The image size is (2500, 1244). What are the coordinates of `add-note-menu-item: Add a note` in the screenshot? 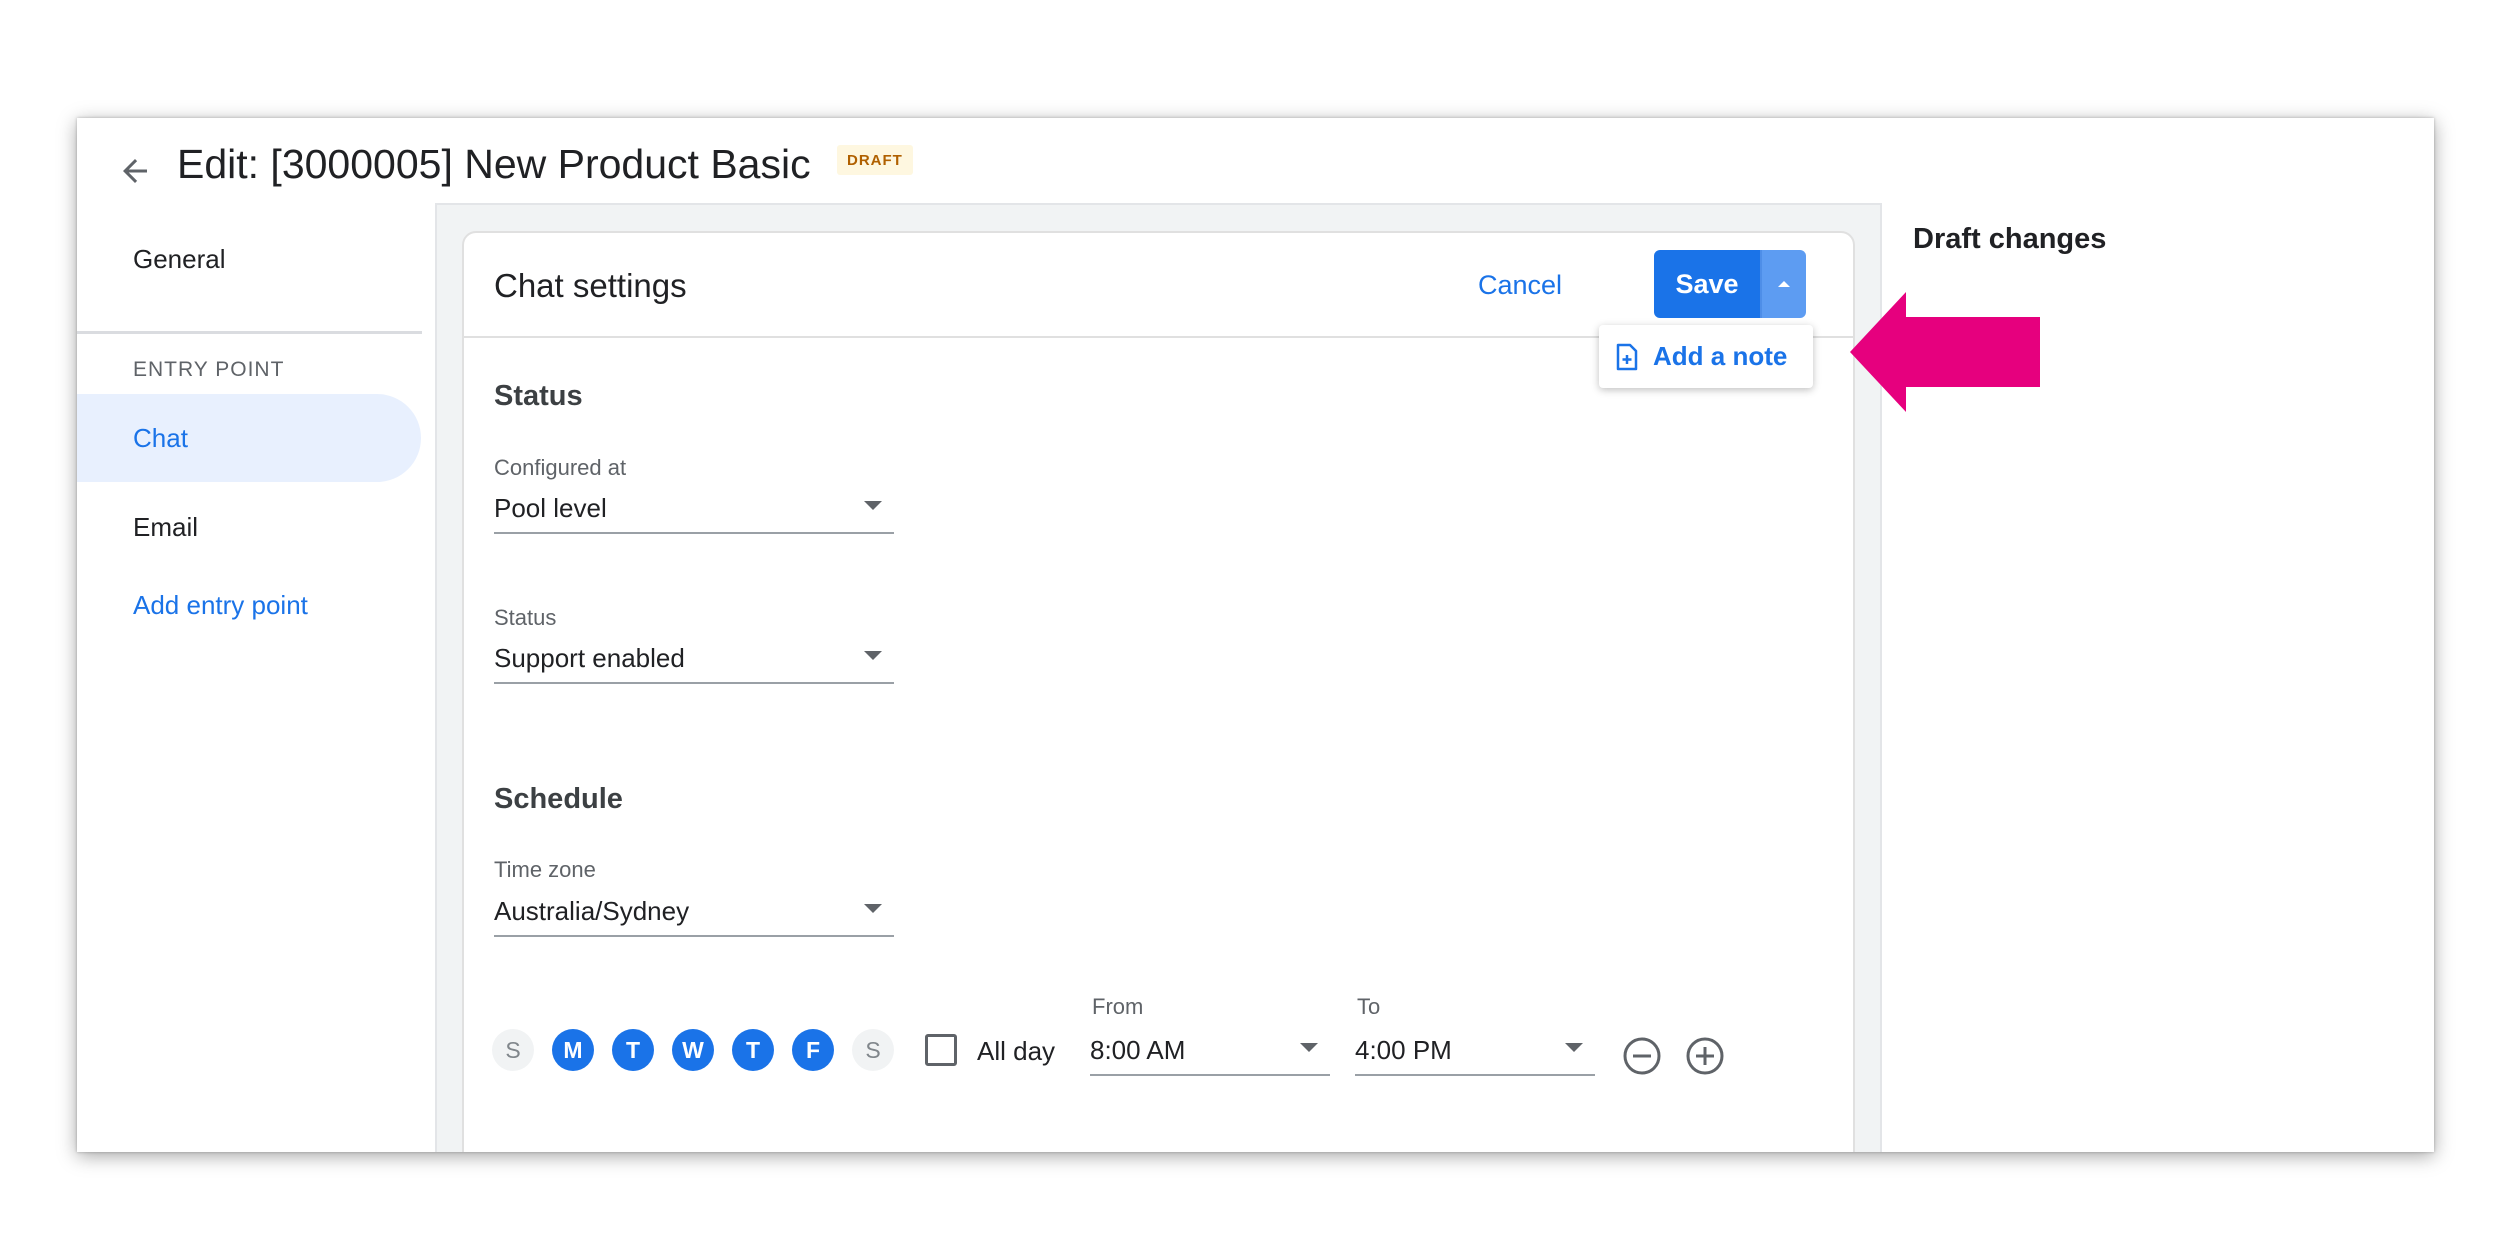 It's located at (1720, 356).